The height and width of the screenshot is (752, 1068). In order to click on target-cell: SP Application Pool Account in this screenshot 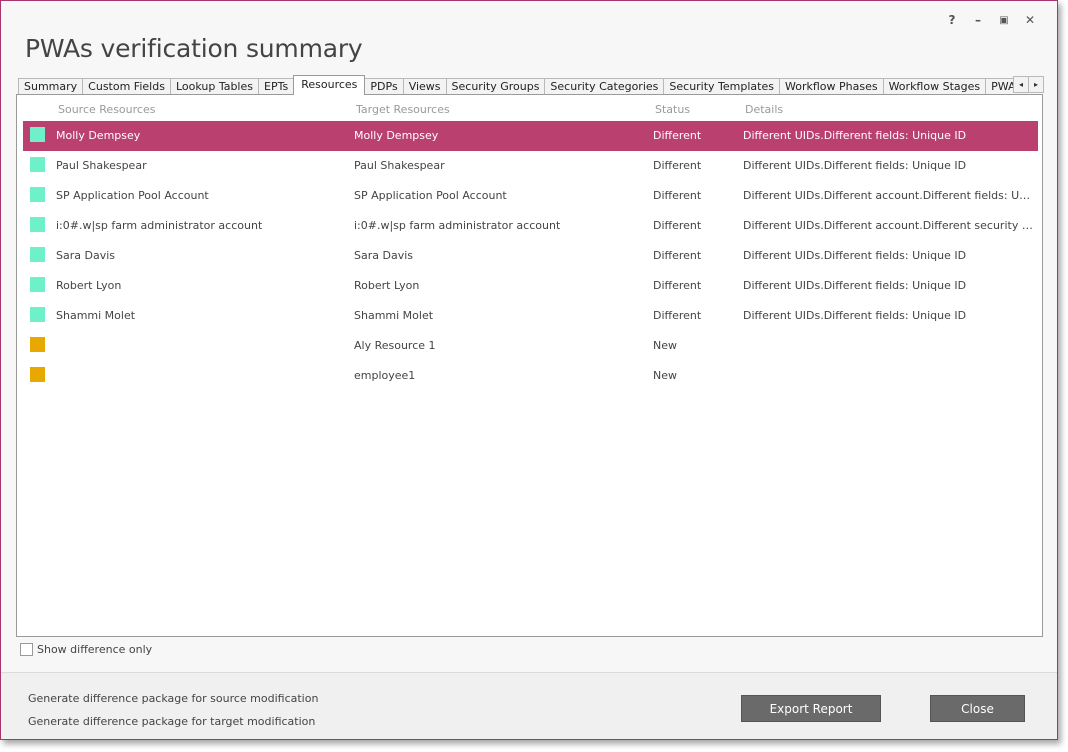, I will do `click(430, 195)`.